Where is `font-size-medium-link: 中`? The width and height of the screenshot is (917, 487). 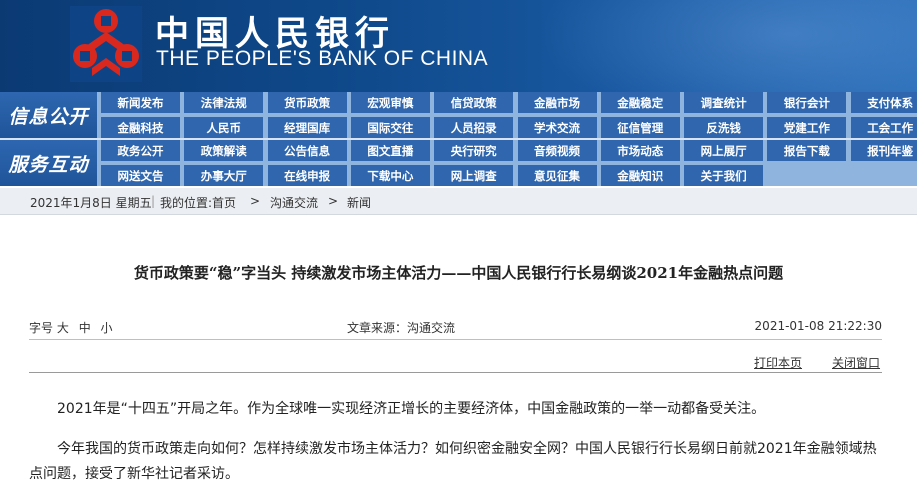 font-size-medium-link: 中 is located at coordinates (85, 328).